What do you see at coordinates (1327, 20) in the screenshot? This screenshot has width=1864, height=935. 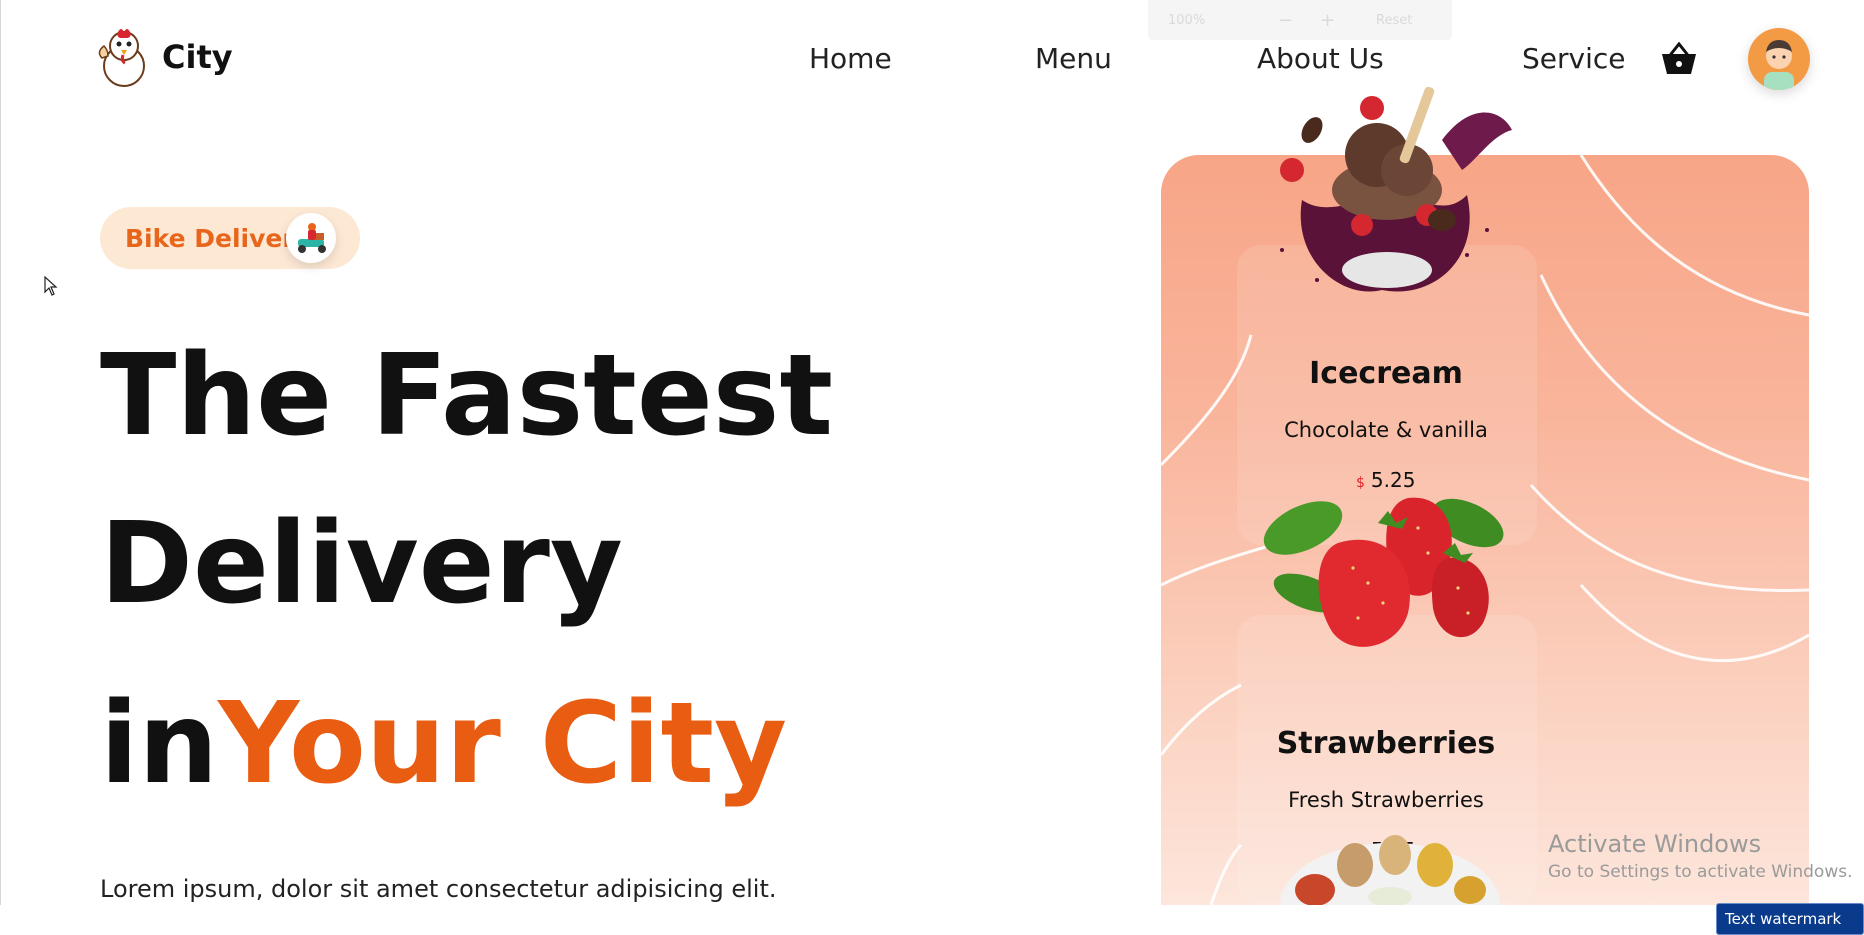 I see `zoom-in-button: +` at bounding box center [1327, 20].